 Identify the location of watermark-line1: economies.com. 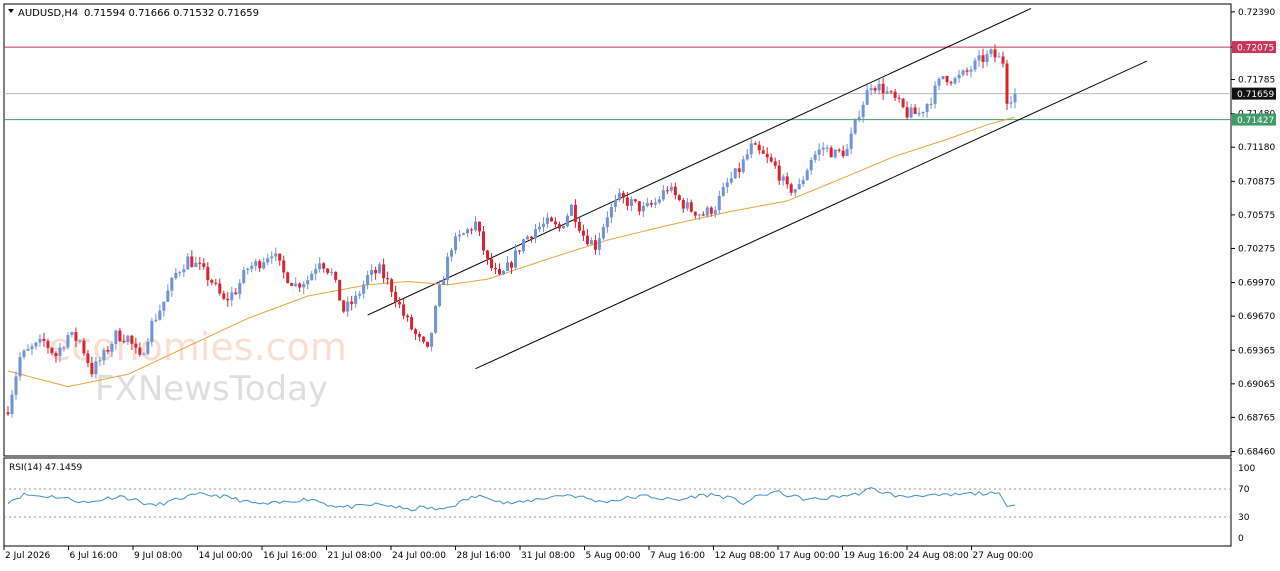
(197, 347).